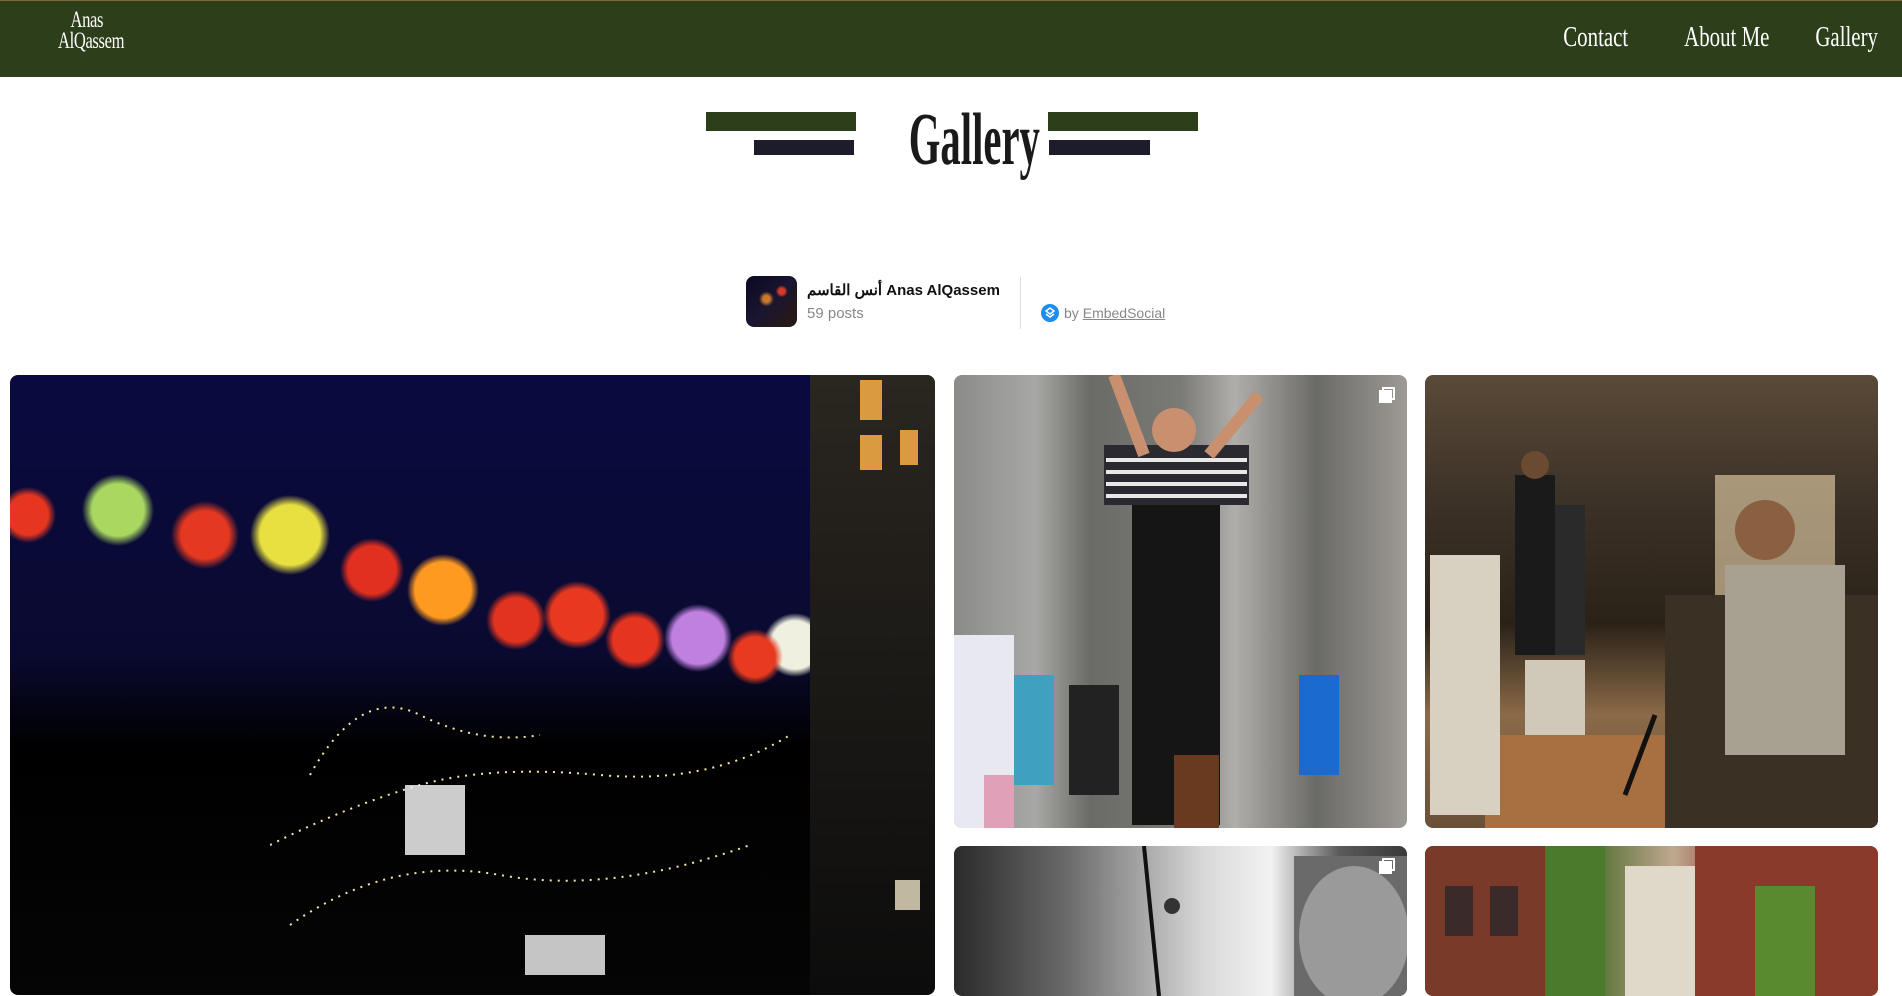 Image resolution: width=1902 pixels, height=996 pixels. What do you see at coordinates (835, 313) in the screenshot?
I see `post-count: 59 posts` at bounding box center [835, 313].